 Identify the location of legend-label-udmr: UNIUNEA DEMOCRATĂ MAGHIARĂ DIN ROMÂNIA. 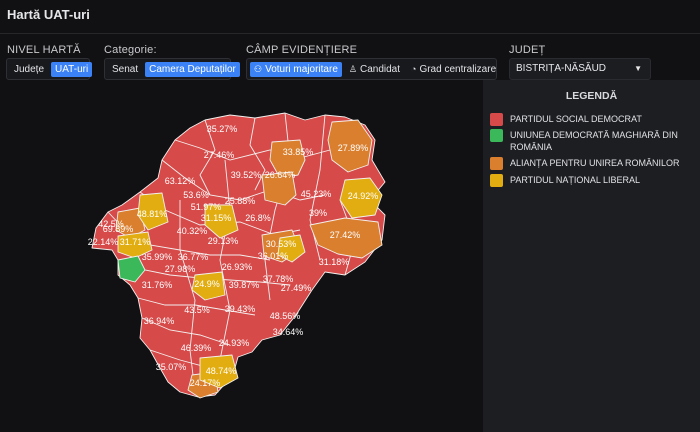
(594, 141).